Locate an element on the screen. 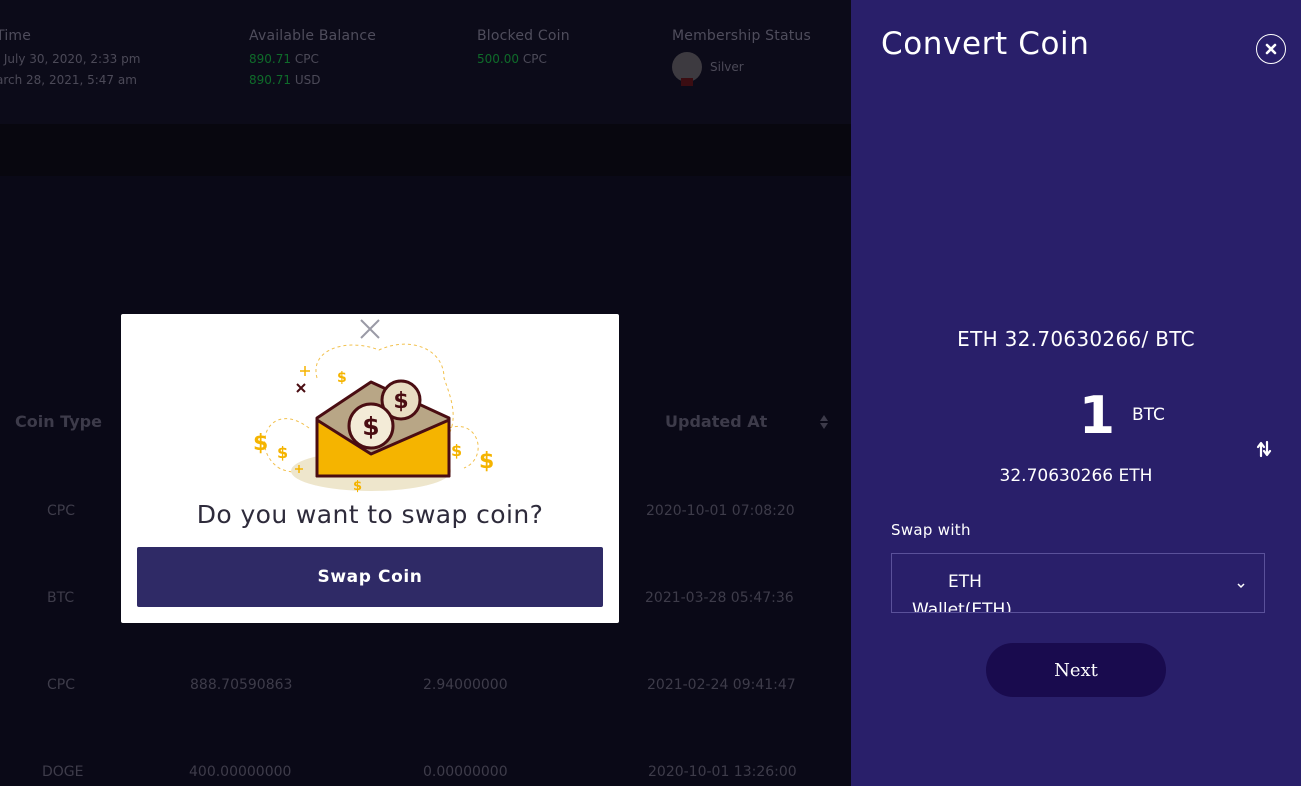 The image size is (1301, 786). table-cell-coin: DOGE is located at coordinates (63, 772).